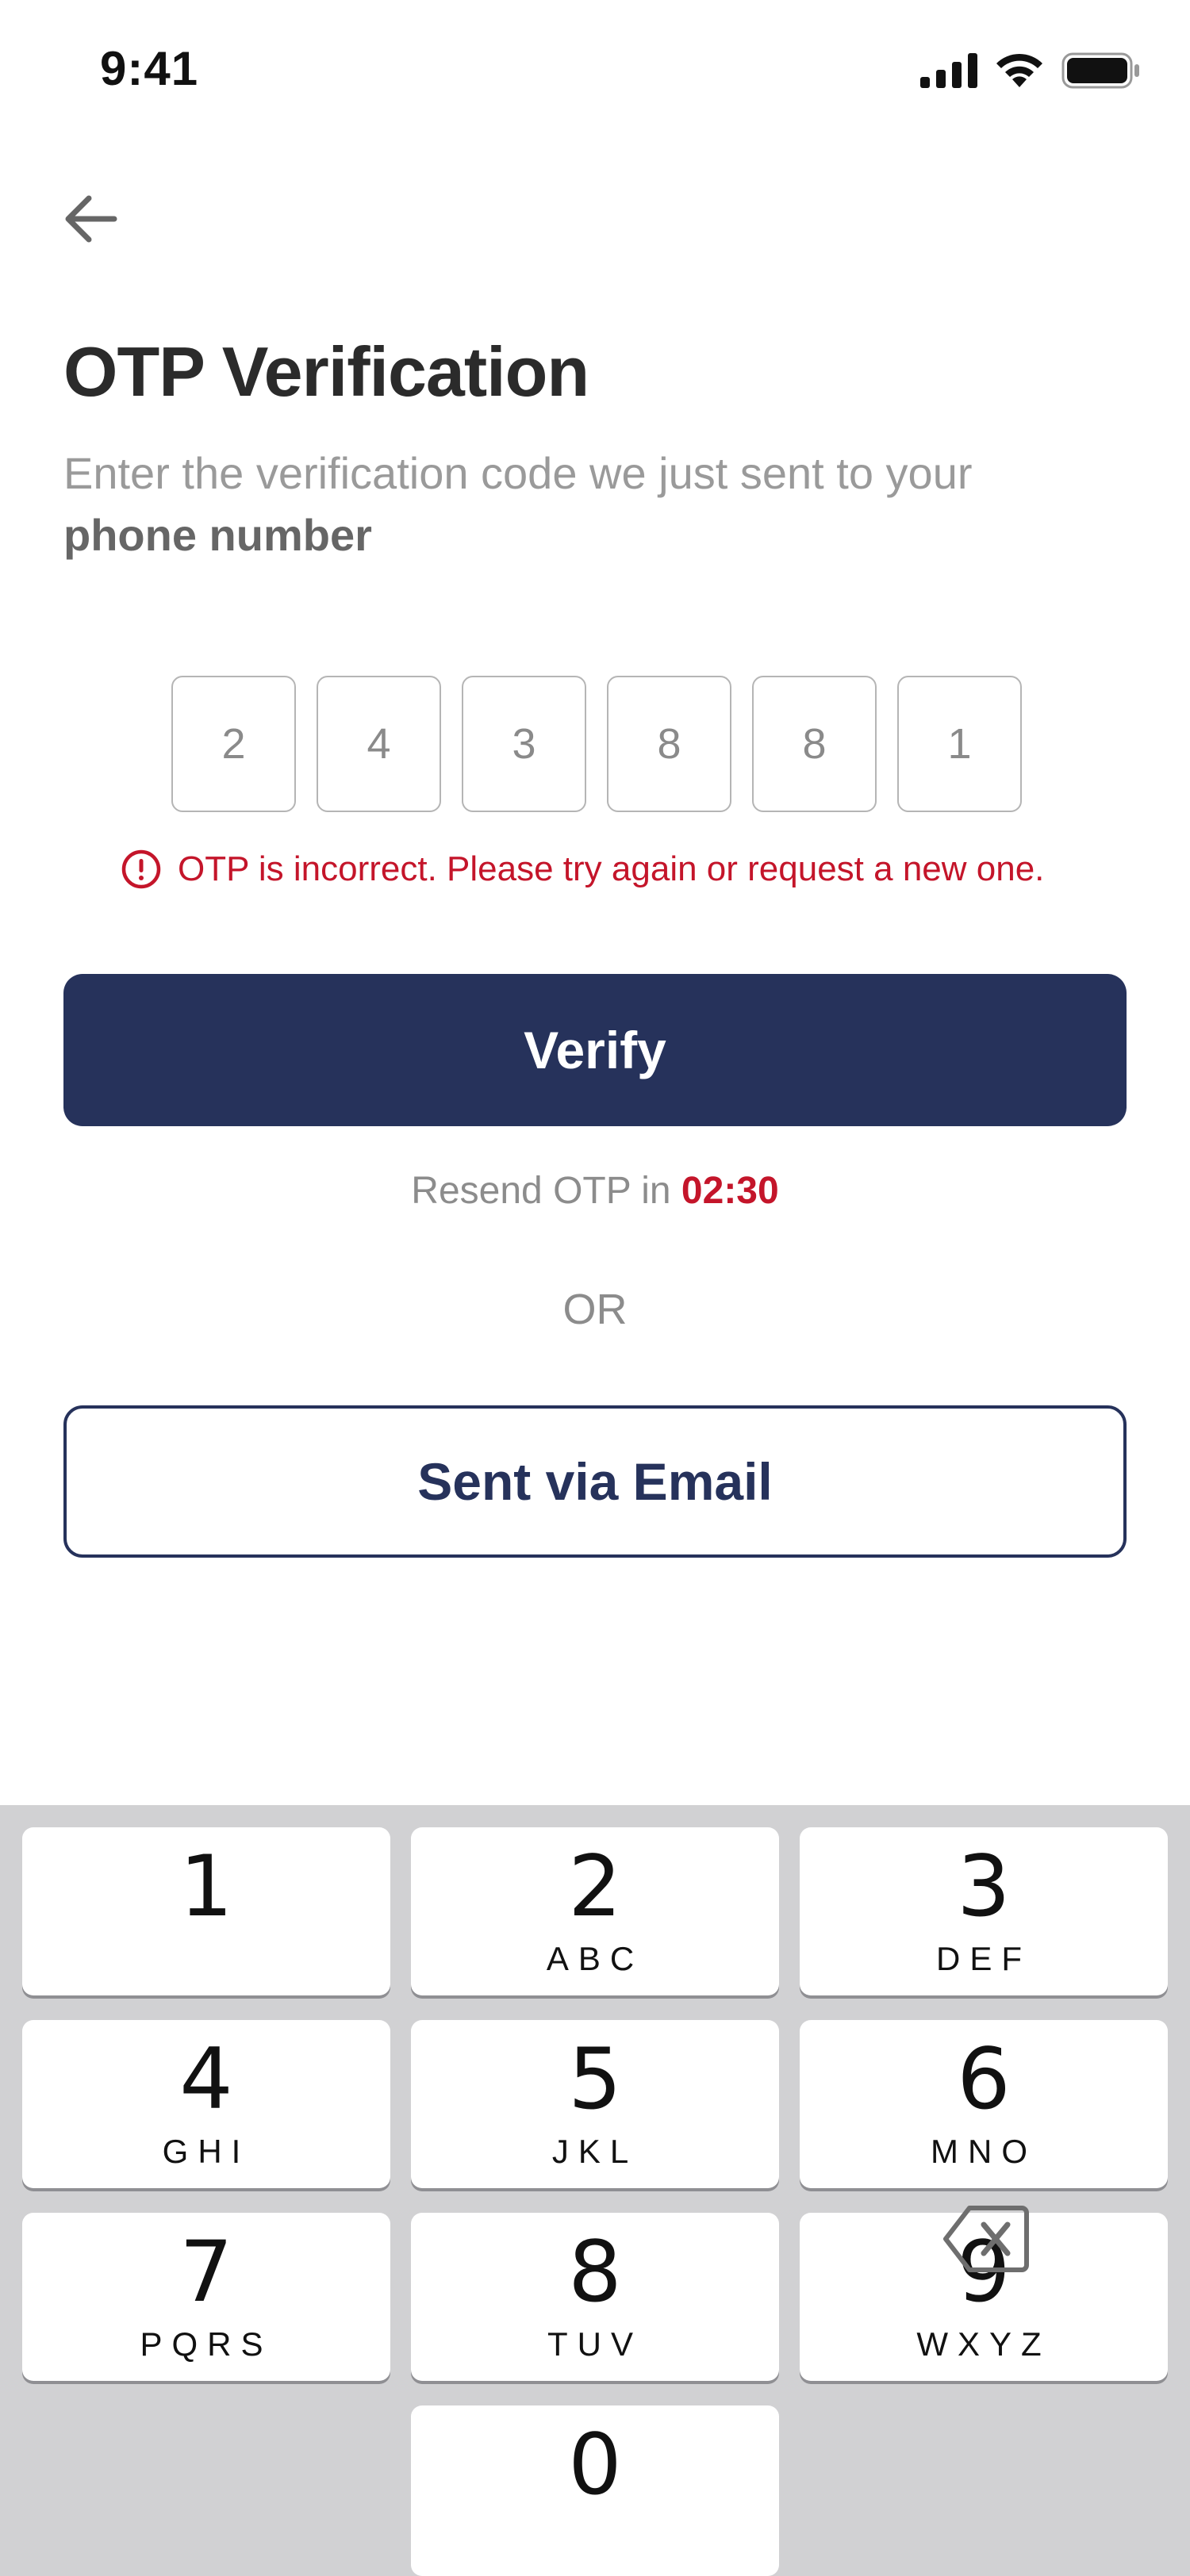 The image size is (1190, 2576). Describe the element at coordinates (595, 1887) in the screenshot. I see `key-number: 2` at that location.